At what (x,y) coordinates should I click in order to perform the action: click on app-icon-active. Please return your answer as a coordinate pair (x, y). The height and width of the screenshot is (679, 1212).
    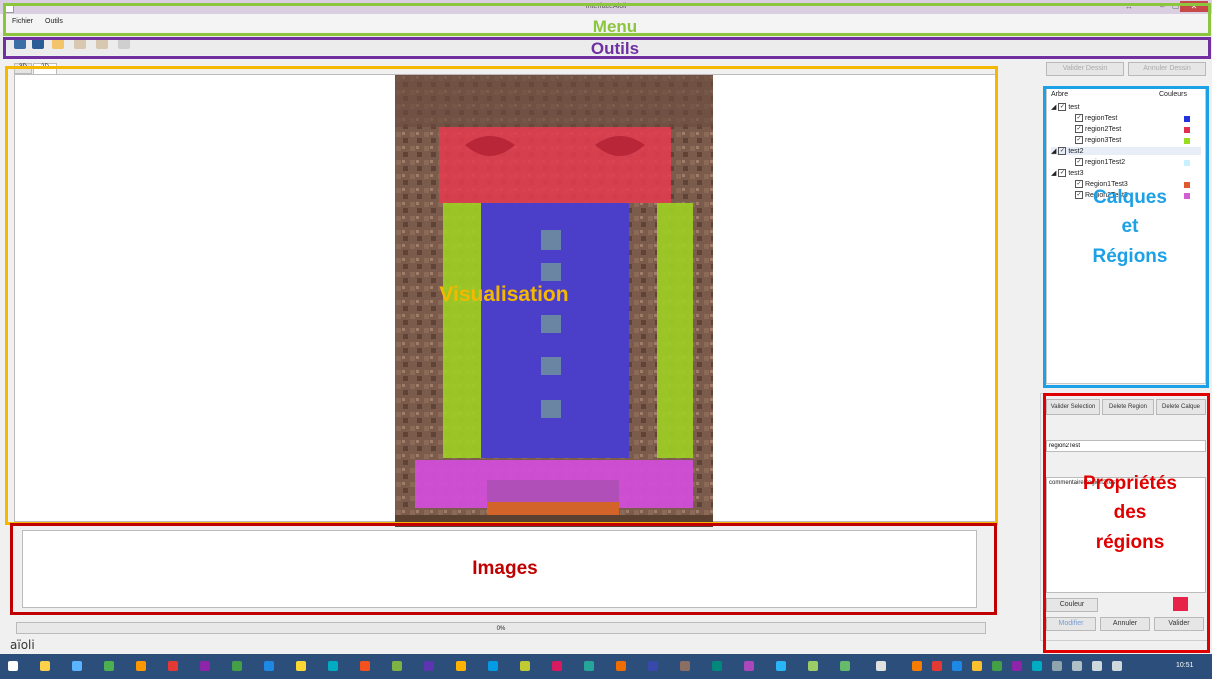
    Looking at the image, I should click on (881, 666).